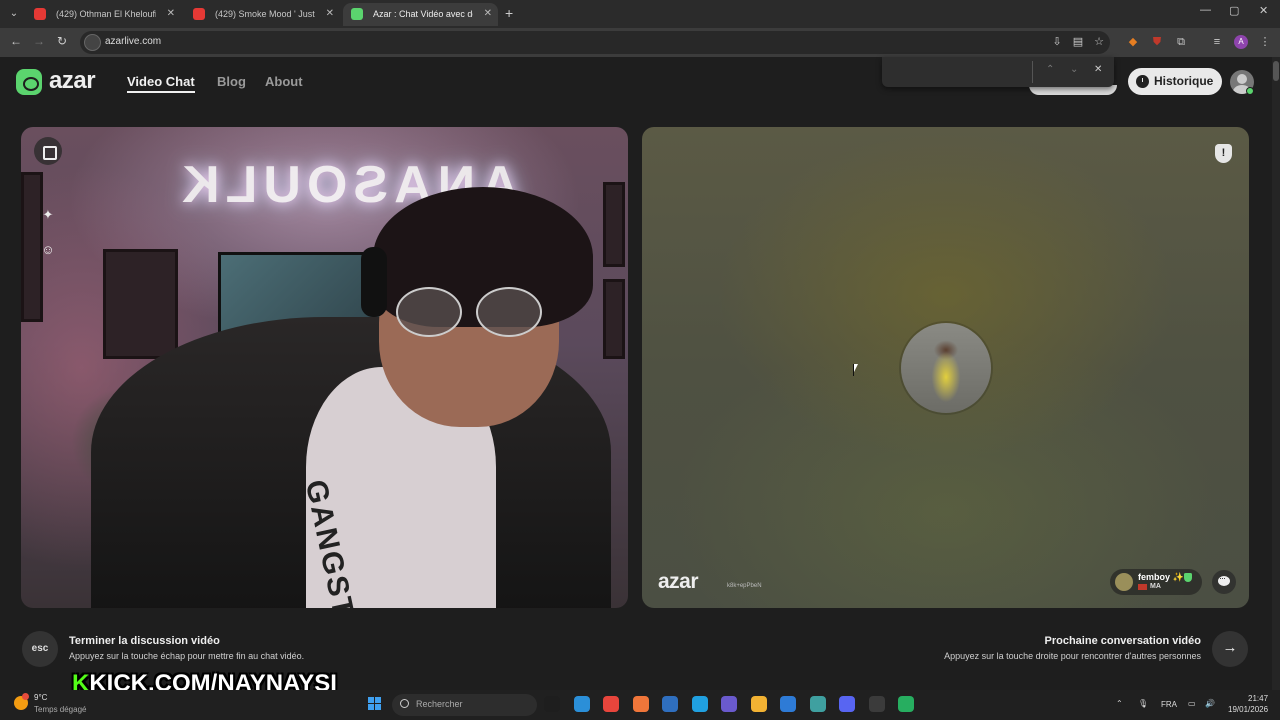 This screenshot has width=1280, height=720. What do you see at coordinates (48, 250) in the screenshot?
I see `face-filter-icon: ☺` at bounding box center [48, 250].